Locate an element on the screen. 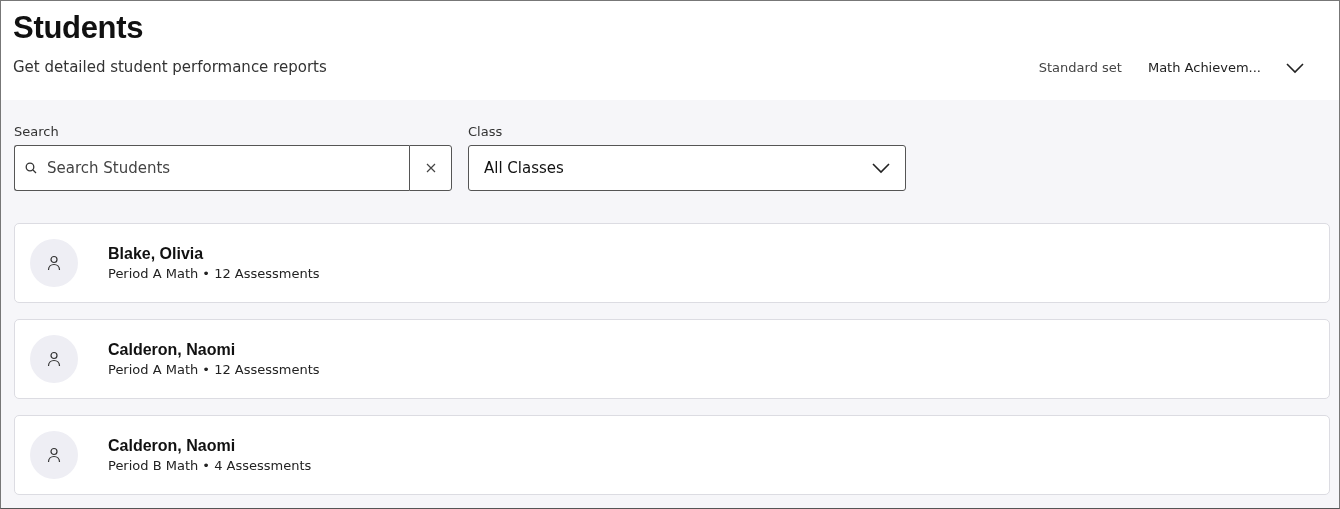  class-label: Class is located at coordinates (486, 131).